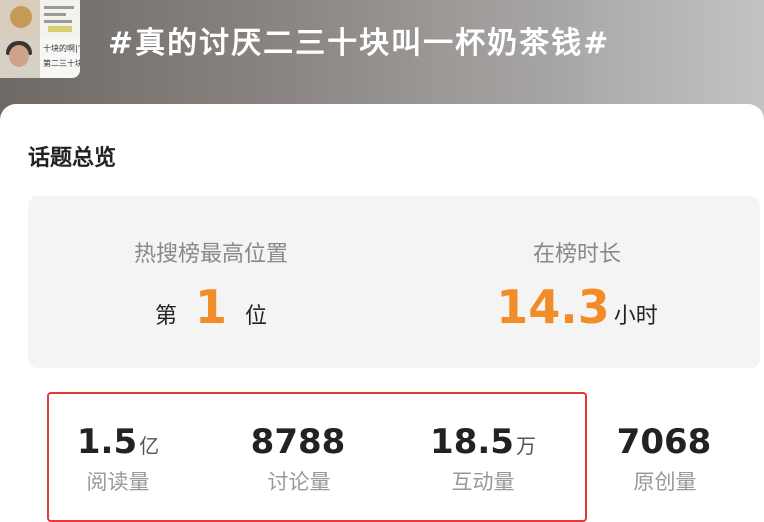 The image size is (764, 522). I want to click on stat-label: 互动量, so click(483, 482).